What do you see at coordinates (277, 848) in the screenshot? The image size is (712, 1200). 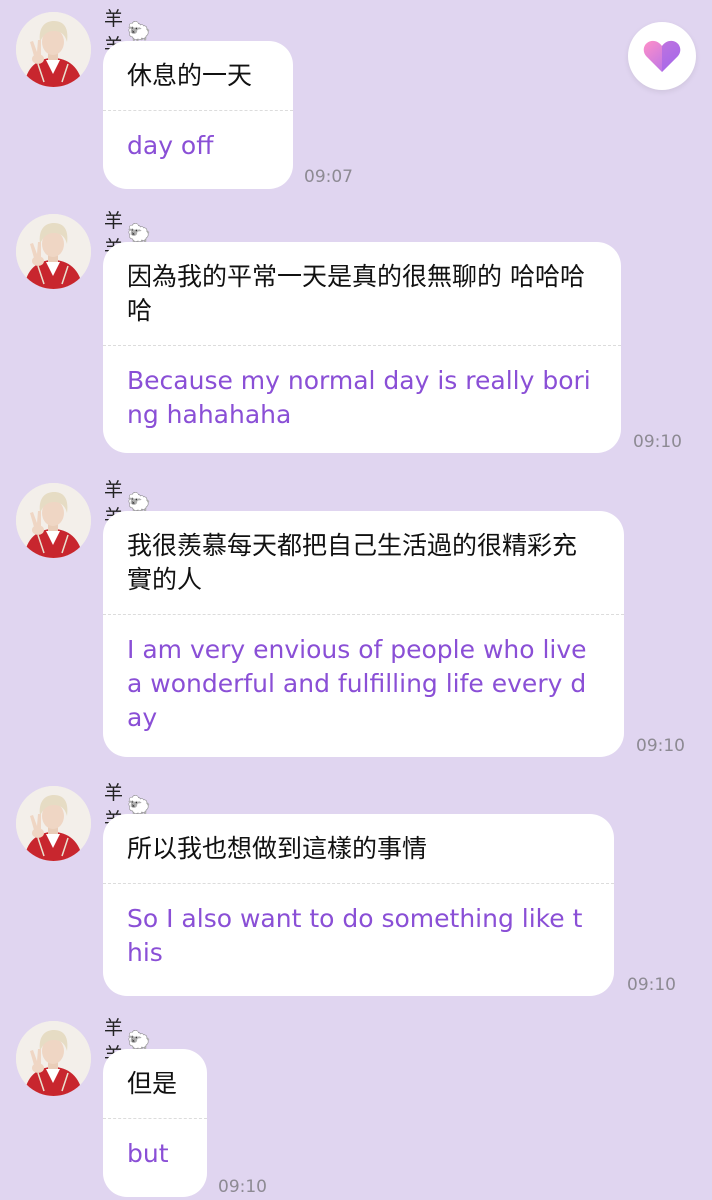 I see `original-text: 所以我也想做到這樣的事情` at bounding box center [277, 848].